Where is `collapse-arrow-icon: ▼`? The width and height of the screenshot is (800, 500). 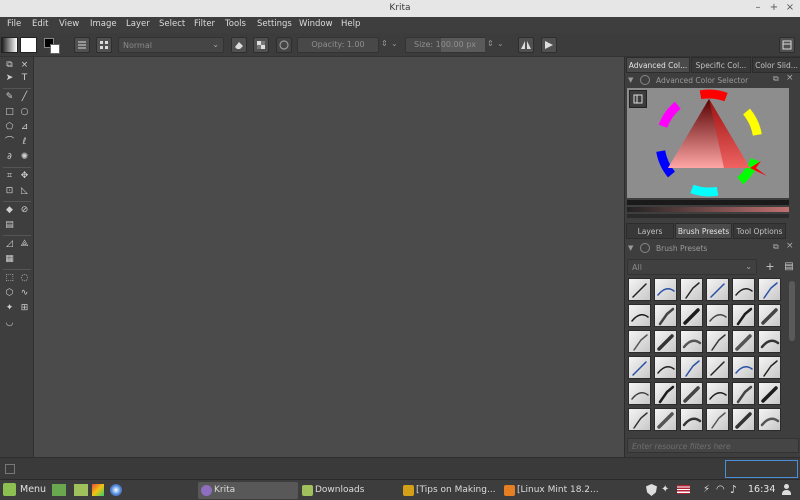
collapse-arrow-icon: ▼ is located at coordinates (630, 80).